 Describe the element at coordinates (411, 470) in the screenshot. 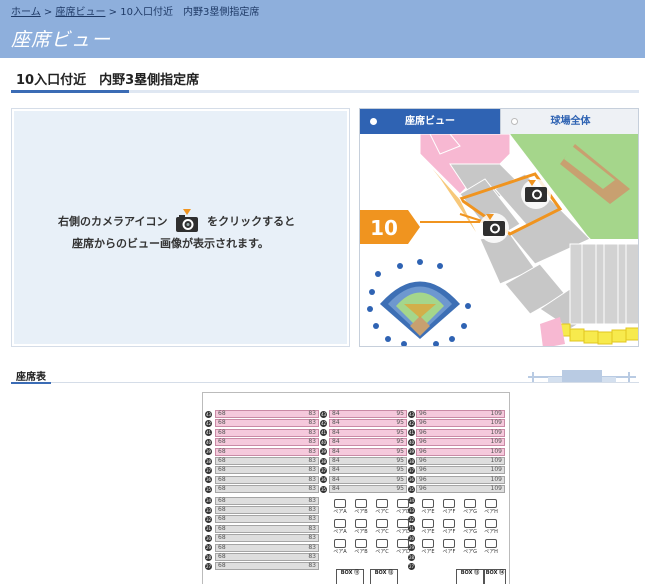

I see `row-number-badge: 37` at that location.